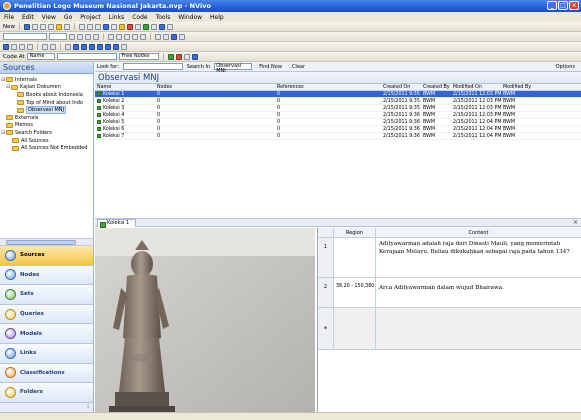 The height and width of the screenshot is (420, 581). What do you see at coordinates (270, 67) in the screenshot?
I see `find-now-button: Find Now` at bounding box center [270, 67].